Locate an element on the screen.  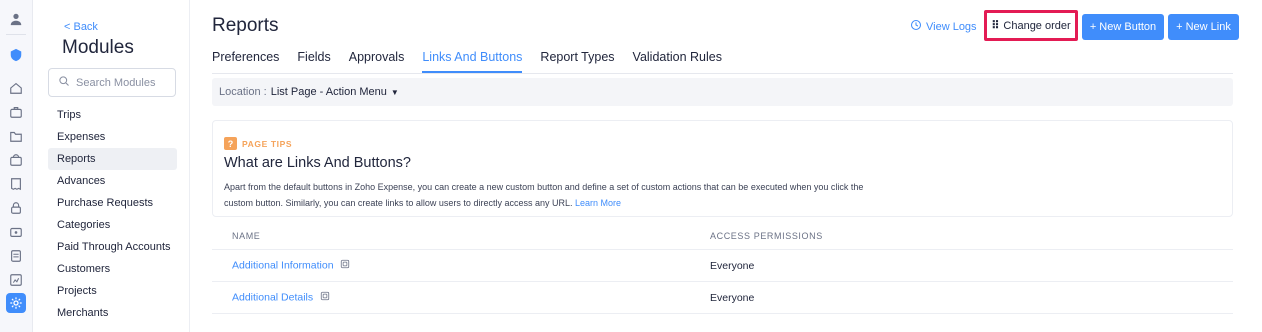
folder-icon is located at coordinates (16, 136).